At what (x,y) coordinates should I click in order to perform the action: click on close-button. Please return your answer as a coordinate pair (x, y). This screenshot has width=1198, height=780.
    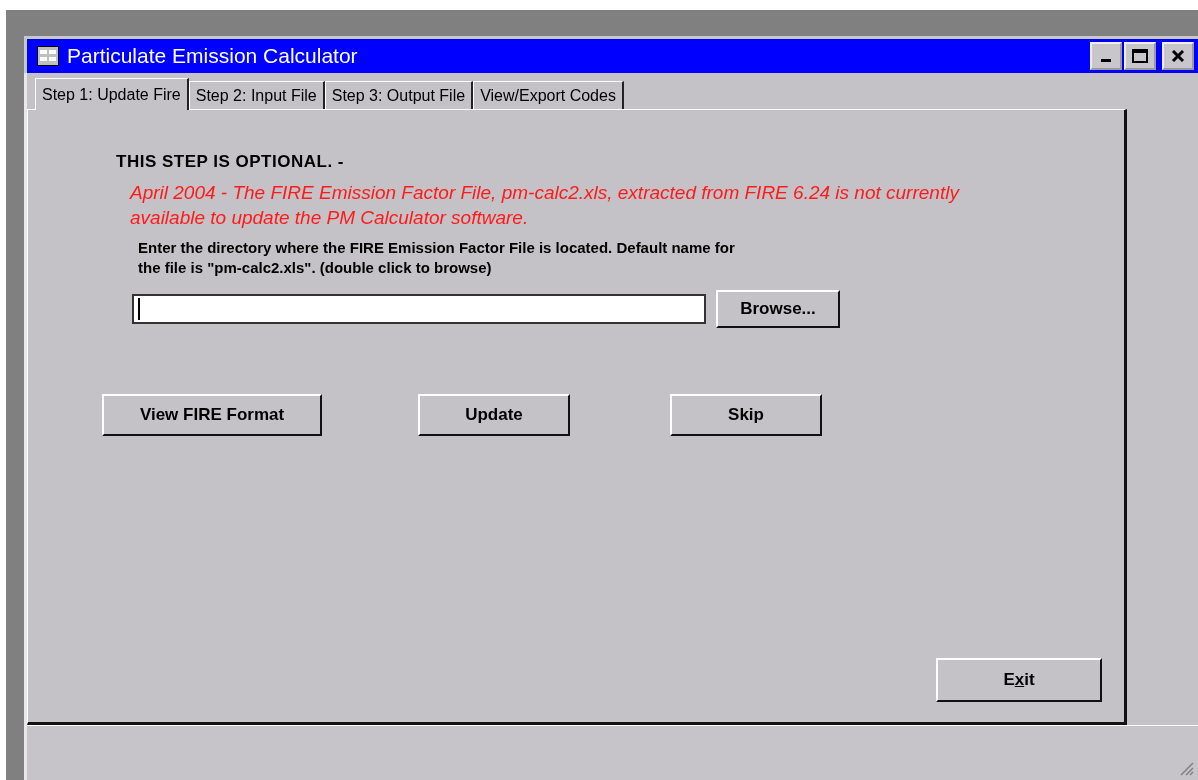
    Looking at the image, I should click on (1178, 56).